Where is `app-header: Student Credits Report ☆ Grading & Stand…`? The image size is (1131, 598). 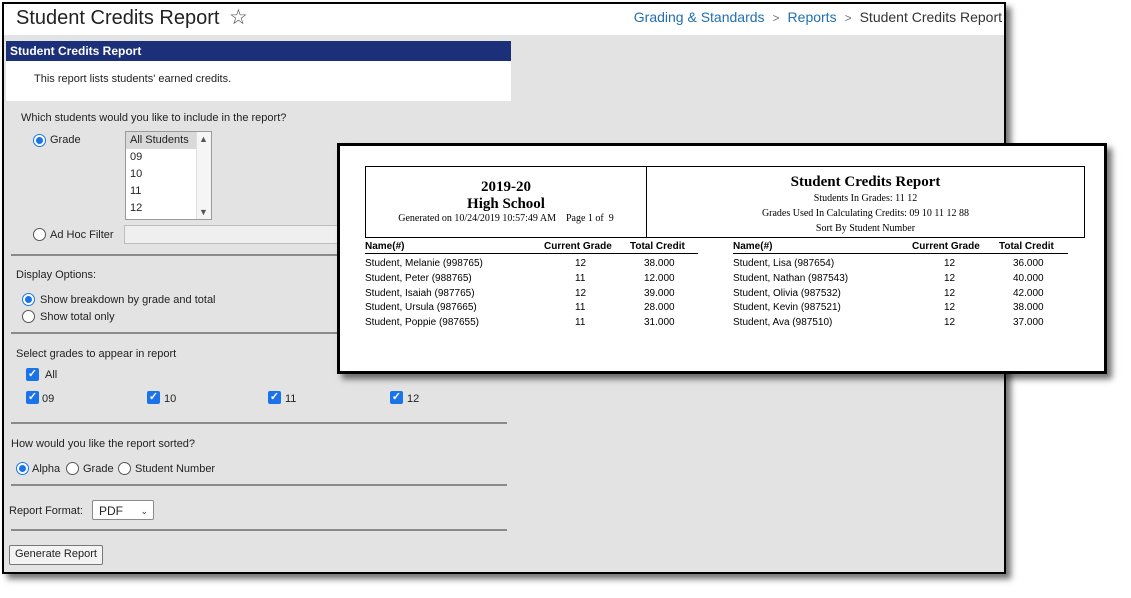 app-header: Student Credits Report ☆ Grading & Stand… is located at coordinates (504, 19).